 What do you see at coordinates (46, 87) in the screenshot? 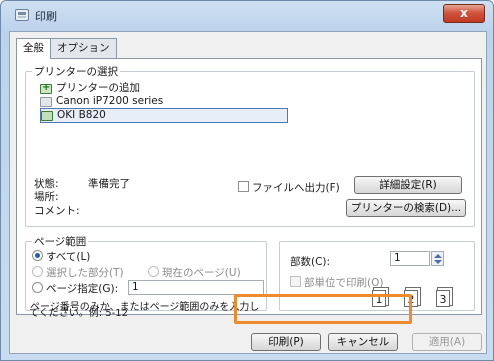
I see `add-printer-icon` at bounding box center [46, 87].